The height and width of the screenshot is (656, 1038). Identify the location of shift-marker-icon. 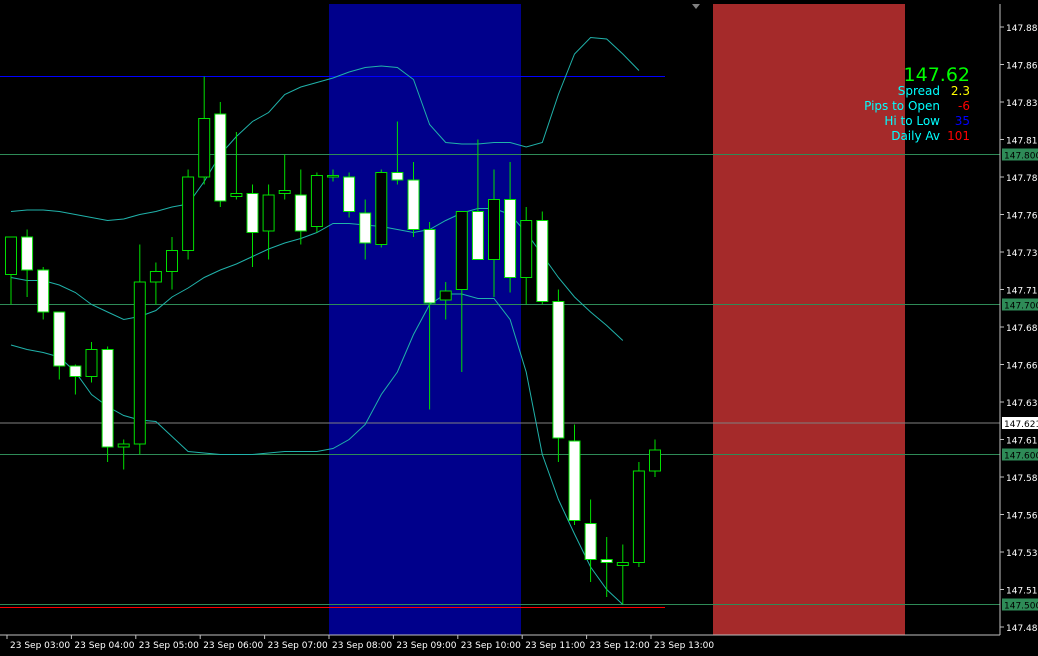
(696, 6).